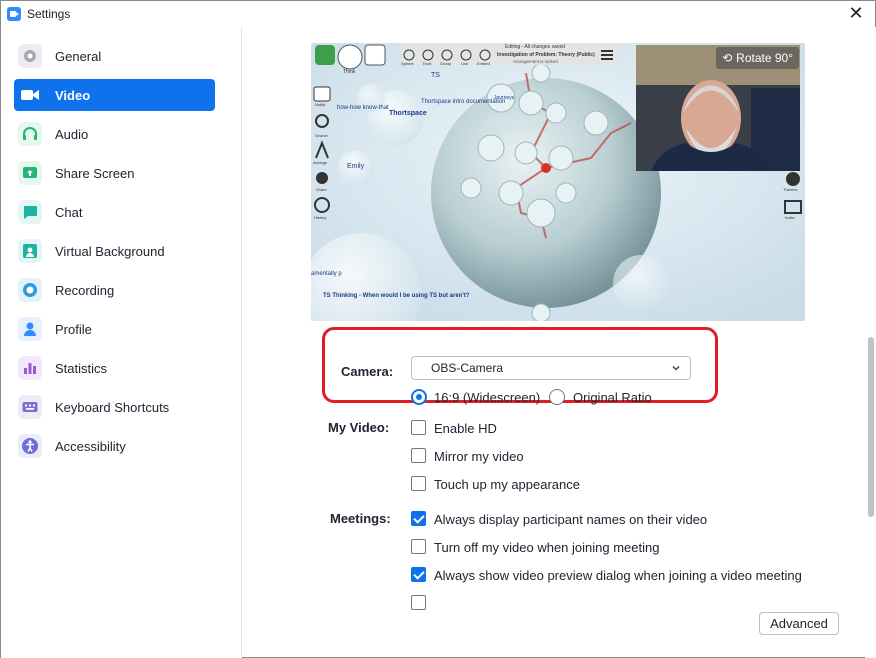 The height and width of the screenshot is (658, 876). What do you see at coordinates (356, 166) in the screenshot?
I see `canvas-text: Emily` at bounding box center [356, 166].